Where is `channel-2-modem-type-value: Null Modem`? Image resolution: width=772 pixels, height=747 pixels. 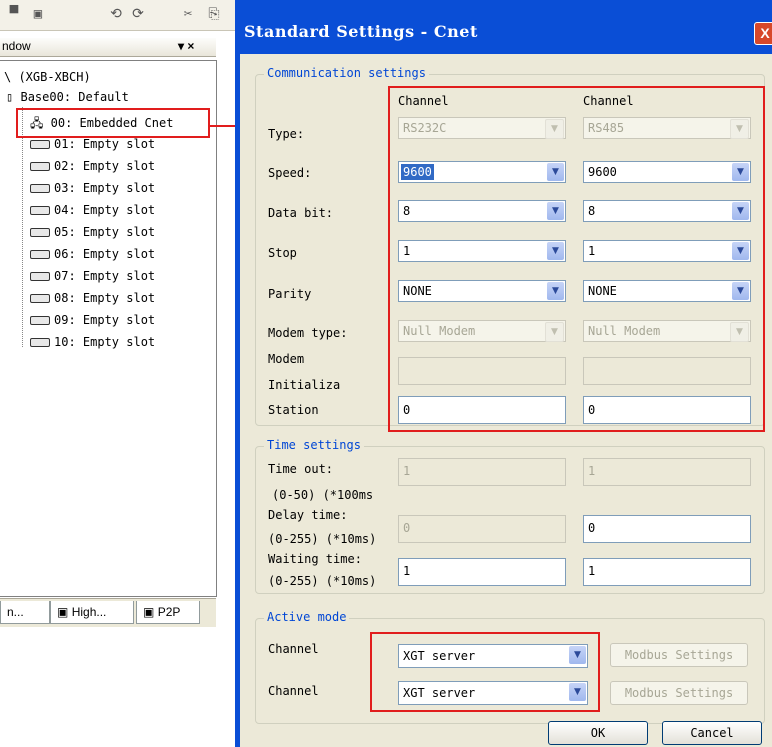 channel-2-modem-type-value: Null Modem is located at coordinates (624, 331).